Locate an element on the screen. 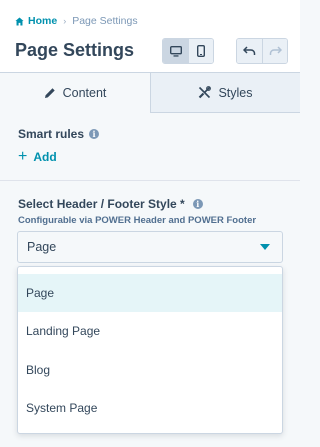 The height and width of the screenshot is (447, 320). dropdown-option: Page is located at coordinates (150, 293).